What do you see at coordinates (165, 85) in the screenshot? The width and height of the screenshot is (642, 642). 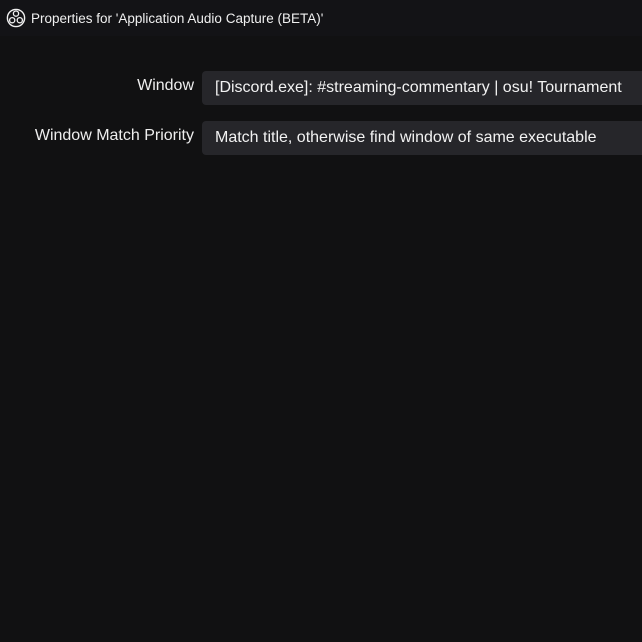 I see `window-label: Window` at bounding box center [165, 85].